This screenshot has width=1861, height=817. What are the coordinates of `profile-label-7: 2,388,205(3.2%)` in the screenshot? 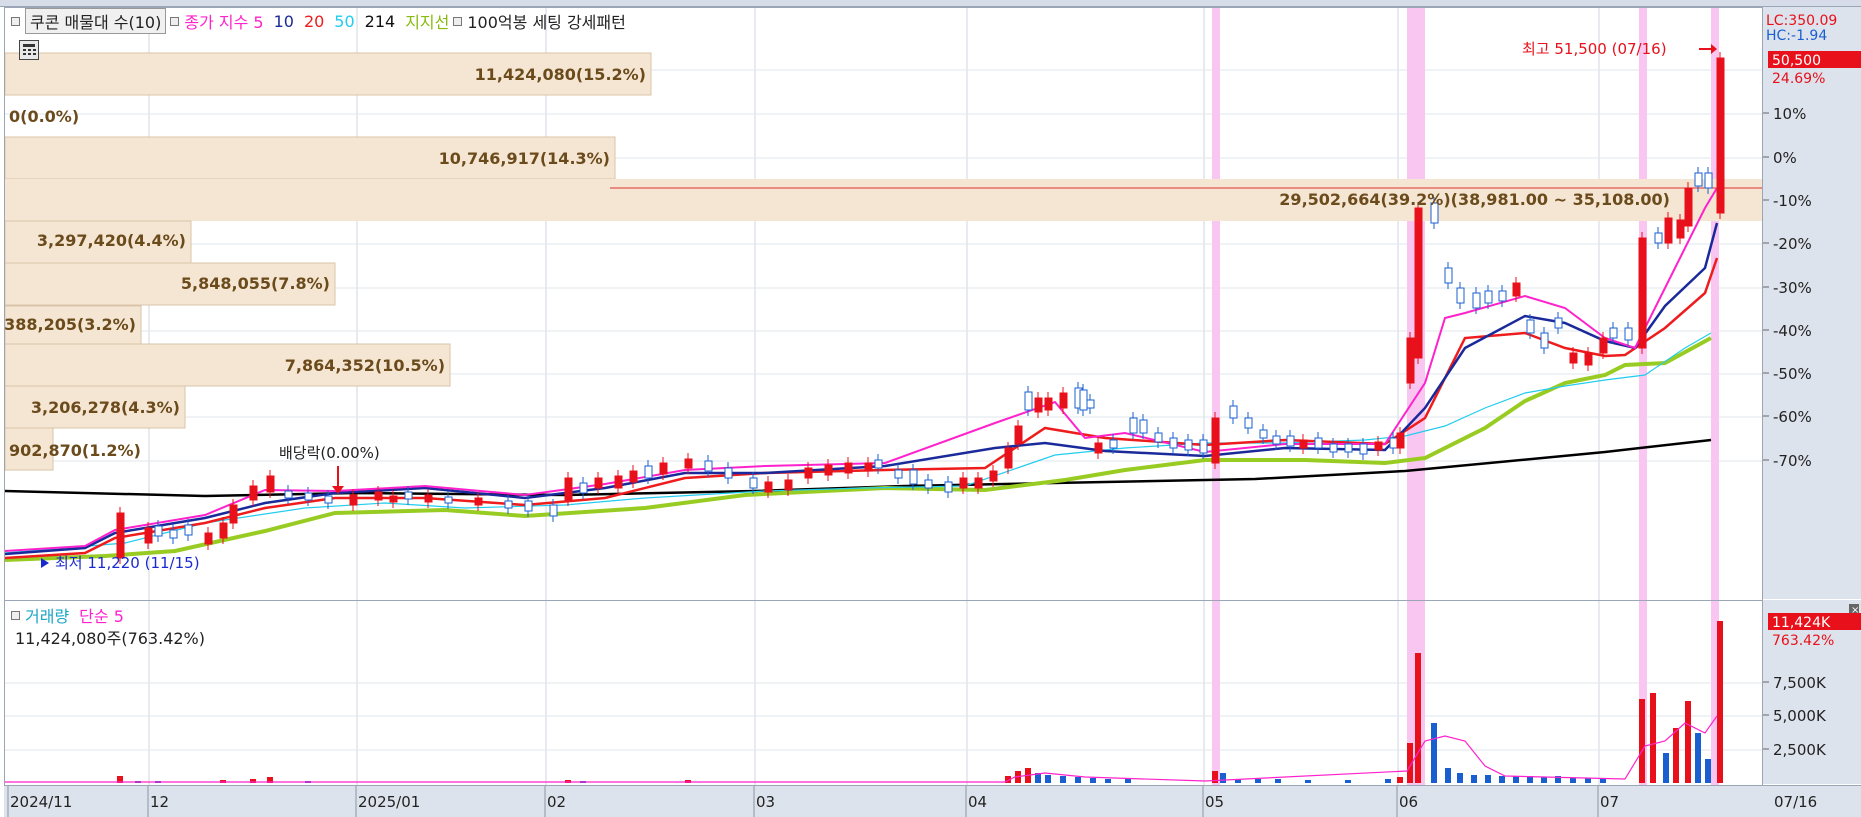 It's located at (70, 324).